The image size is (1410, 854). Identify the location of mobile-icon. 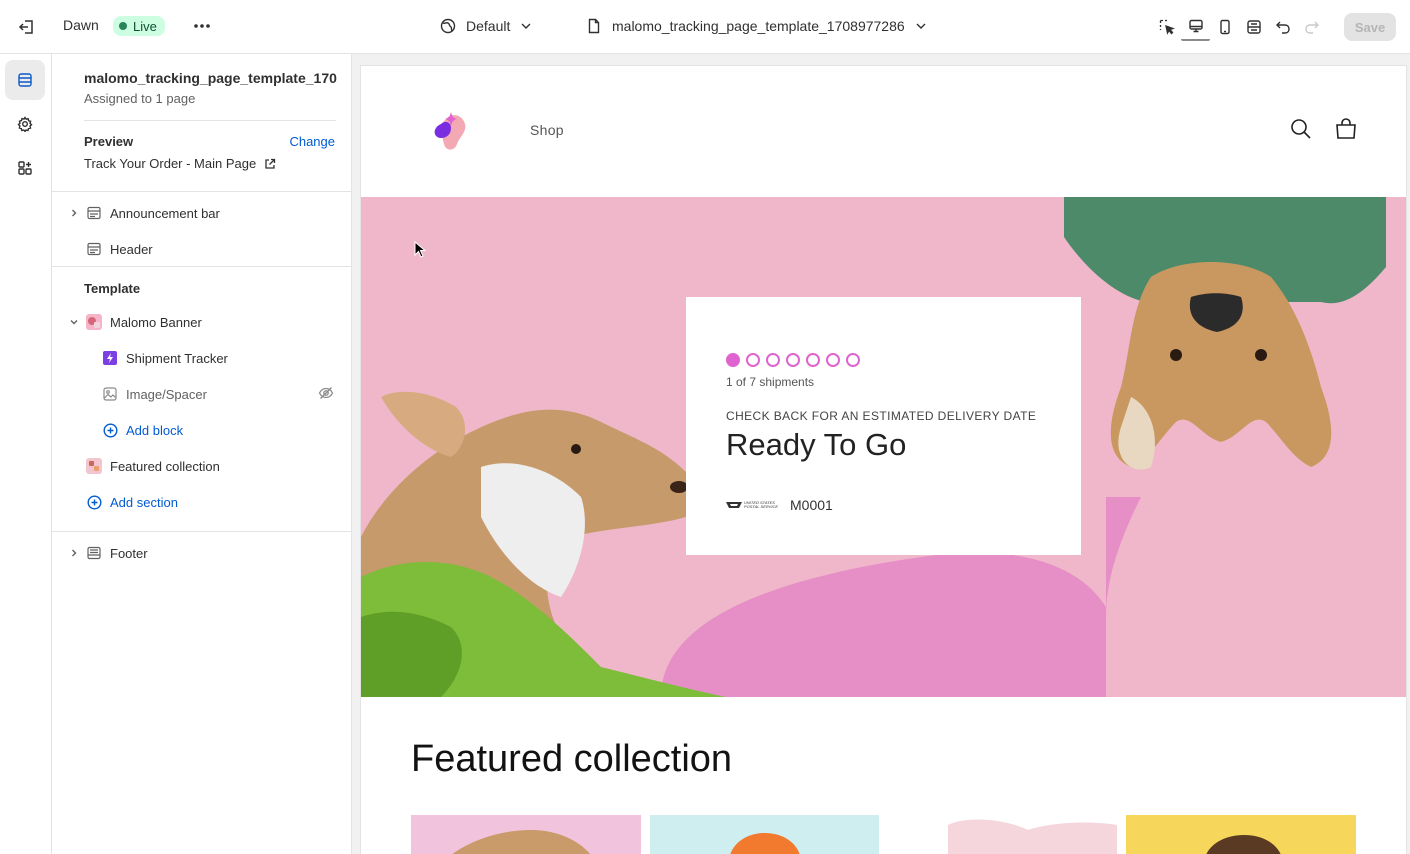
(1224, 27).